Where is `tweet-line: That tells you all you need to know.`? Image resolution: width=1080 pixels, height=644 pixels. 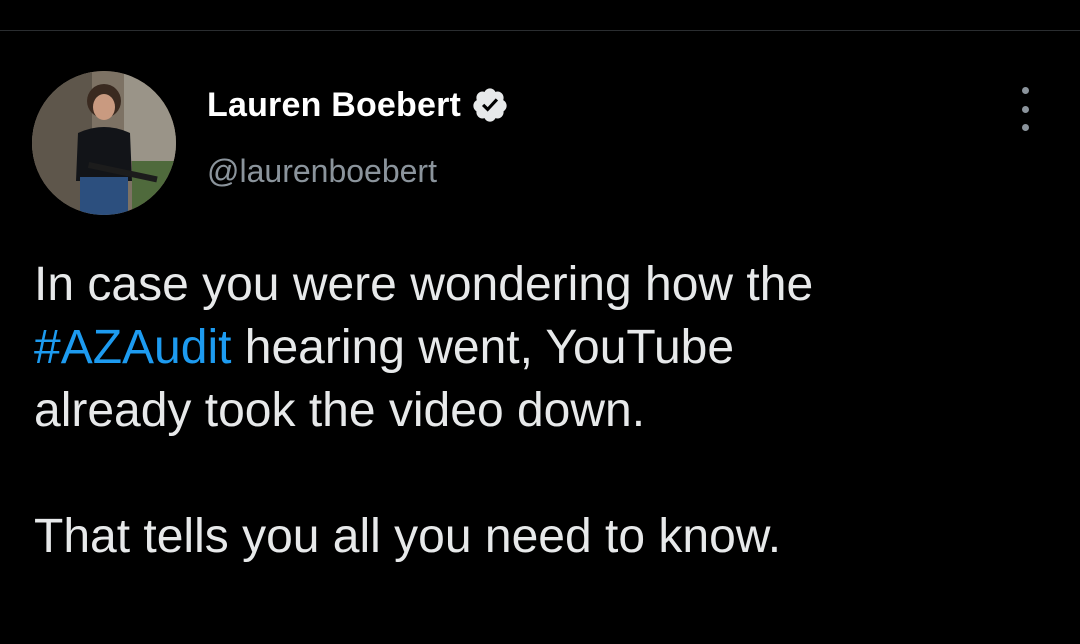 tweet-line: That tells you all you need to know. is located at coordinates (408, 536).